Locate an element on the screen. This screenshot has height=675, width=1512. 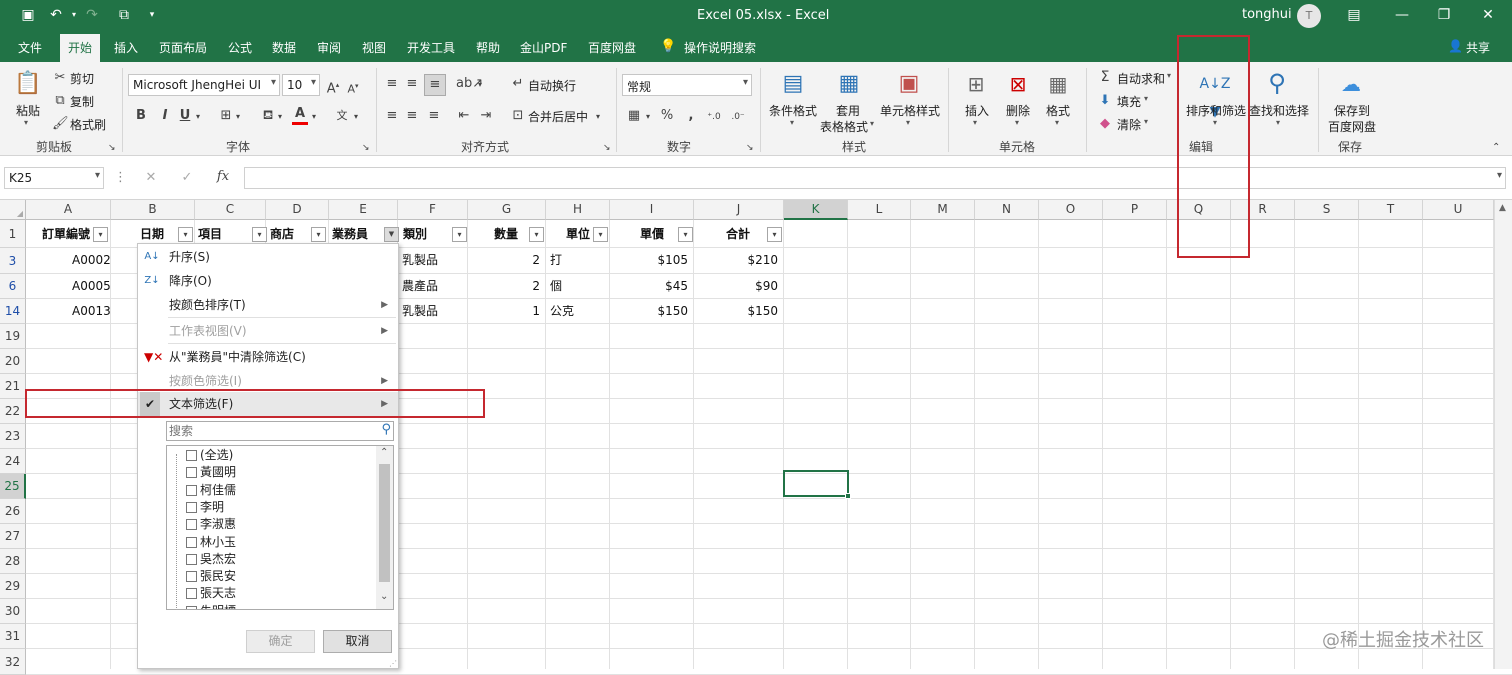
row-header-23: 23 is located at coordinates (13, 436).